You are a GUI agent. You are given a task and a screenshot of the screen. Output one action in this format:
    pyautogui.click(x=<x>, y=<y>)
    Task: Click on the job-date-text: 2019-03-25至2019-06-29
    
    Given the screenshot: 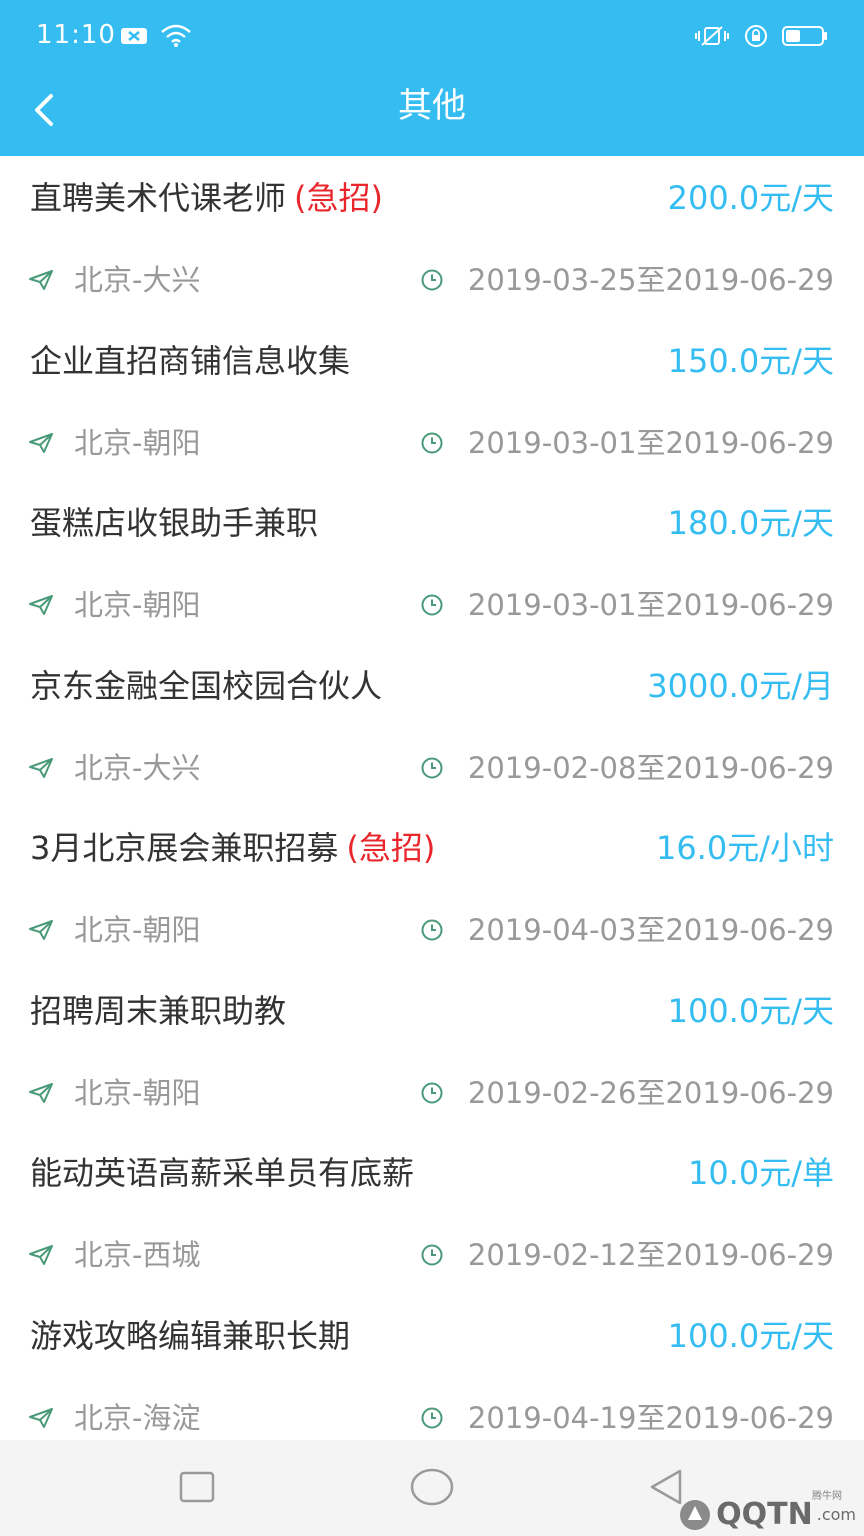 What is the action you would take?
    pyautogui.click(x=650, y=280)
    